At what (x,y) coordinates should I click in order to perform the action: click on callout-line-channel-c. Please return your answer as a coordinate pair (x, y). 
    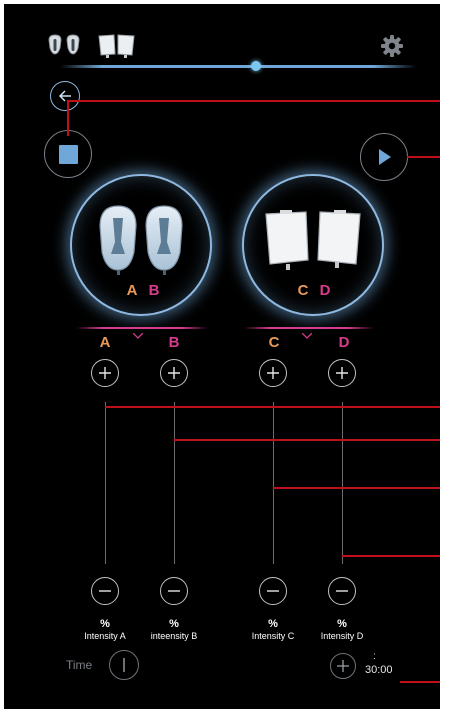
    Looking at the image, I should click on (356, 488).